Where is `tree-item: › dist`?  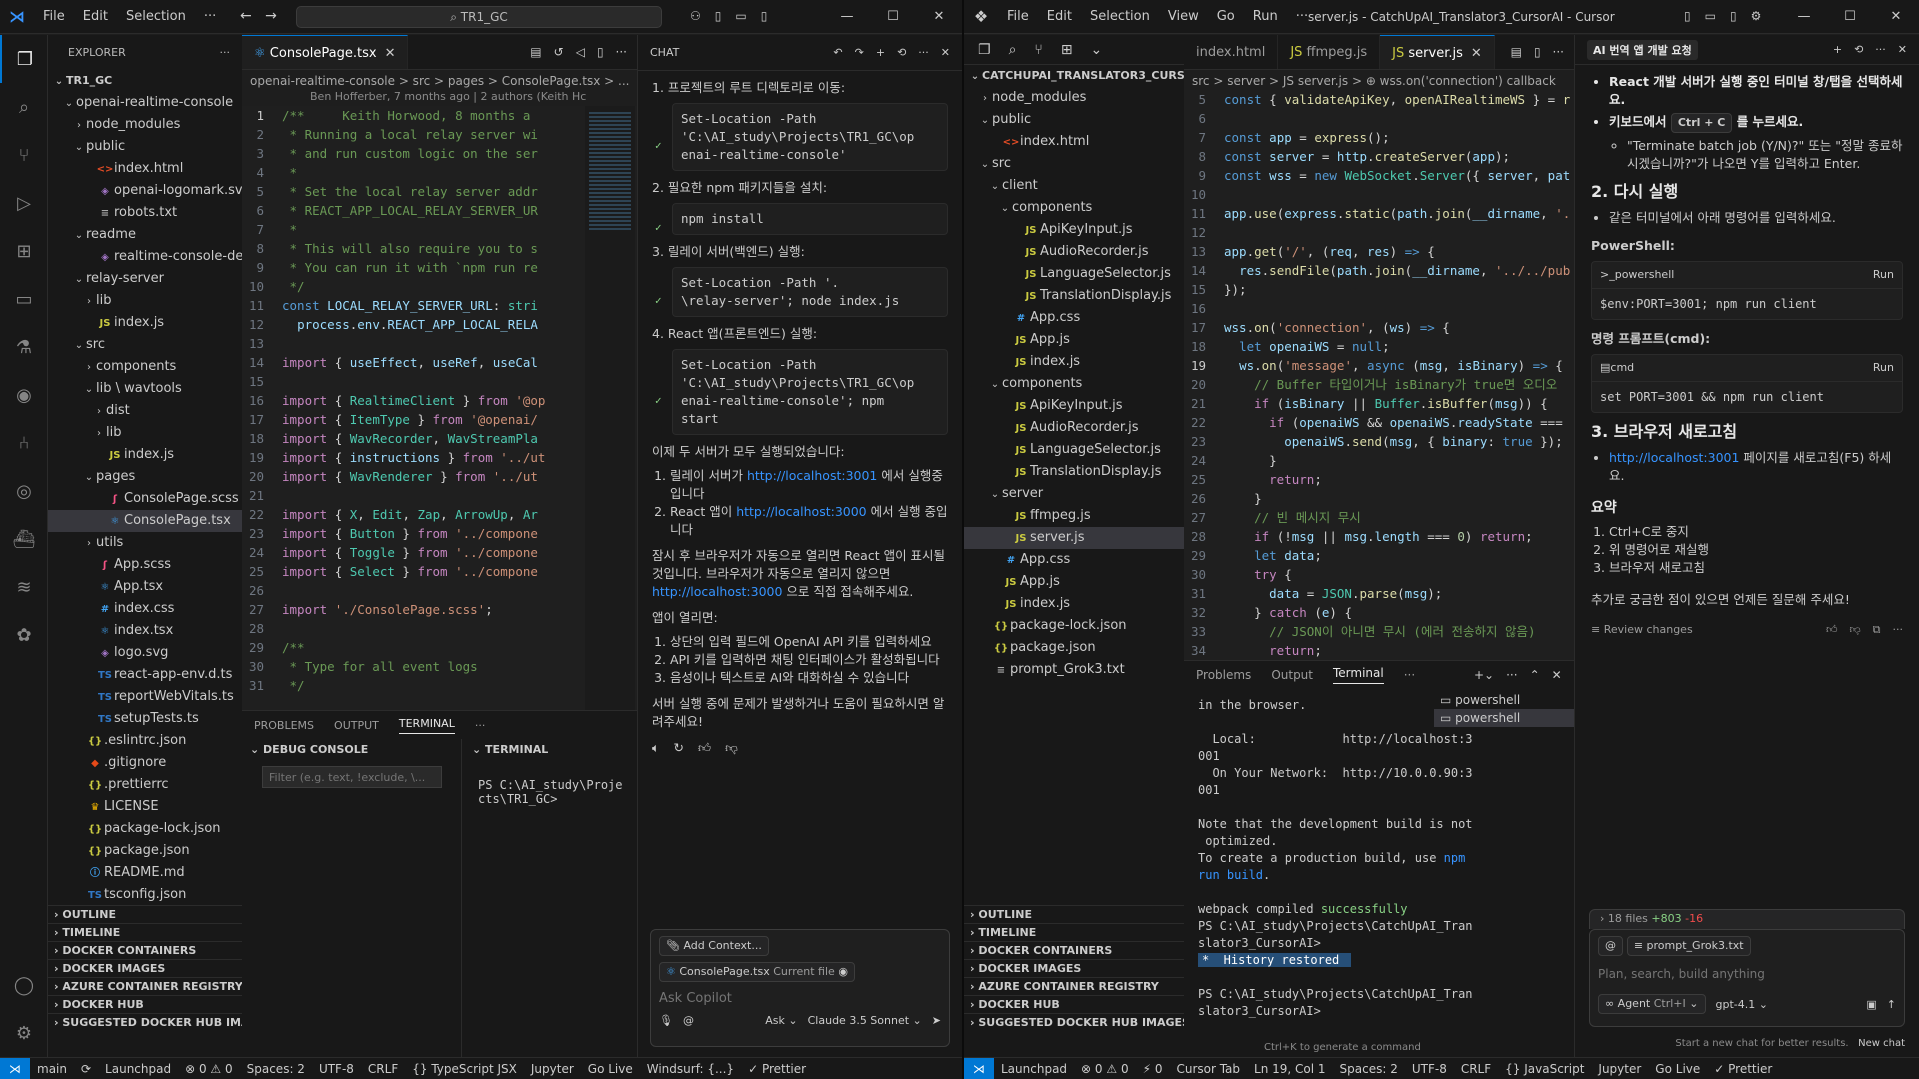
tree-item: › dist is located at coordinates (145, 411).